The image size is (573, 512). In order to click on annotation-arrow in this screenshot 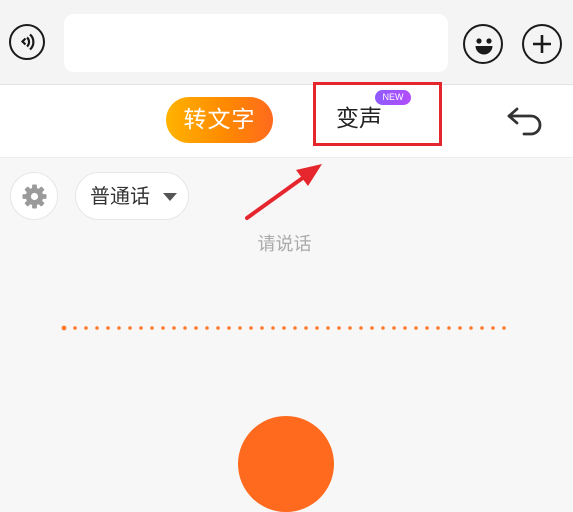, I will do `click(283, 192)`.